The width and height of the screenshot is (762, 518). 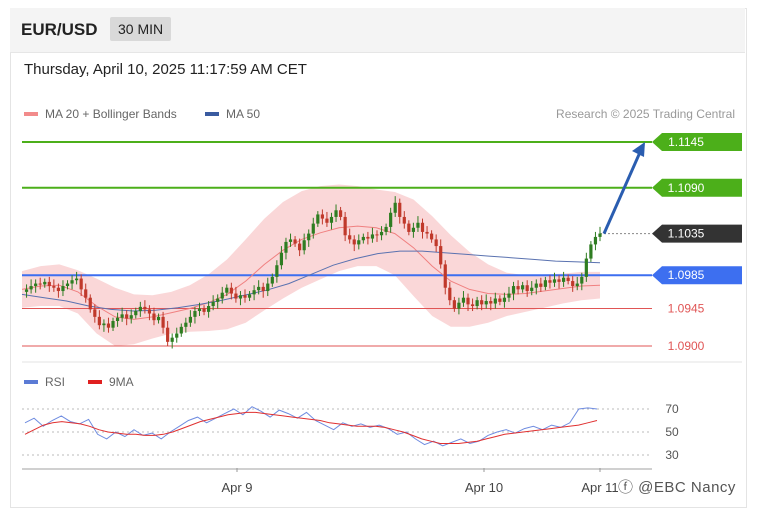 I want to click on rsi-tick-30: 30, so click(x=672, y=455).